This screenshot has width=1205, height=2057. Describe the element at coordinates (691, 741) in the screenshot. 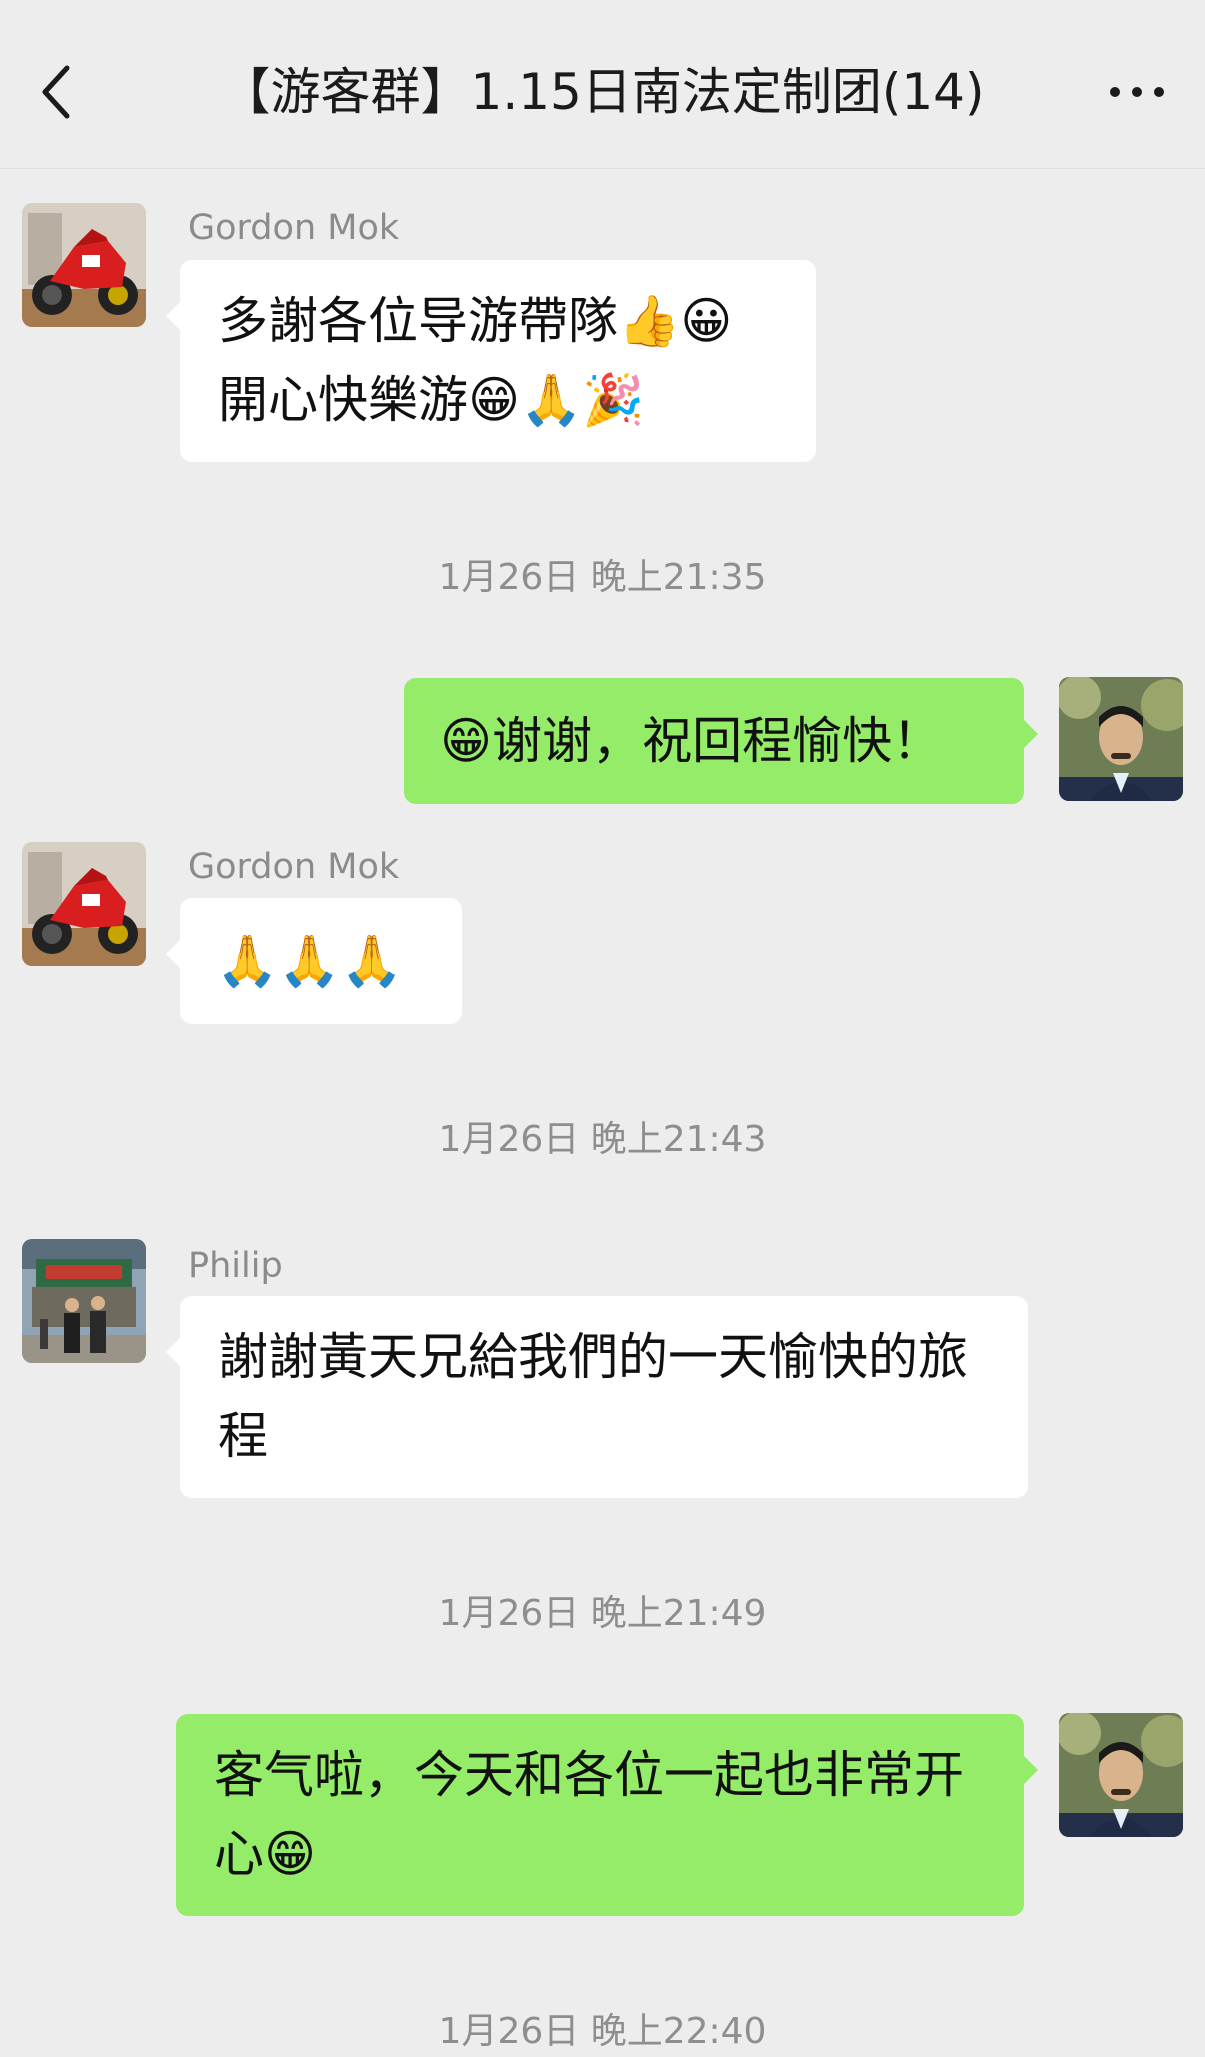

I see `message-text: 😁谢谢，祝回程愉快！` at that location.